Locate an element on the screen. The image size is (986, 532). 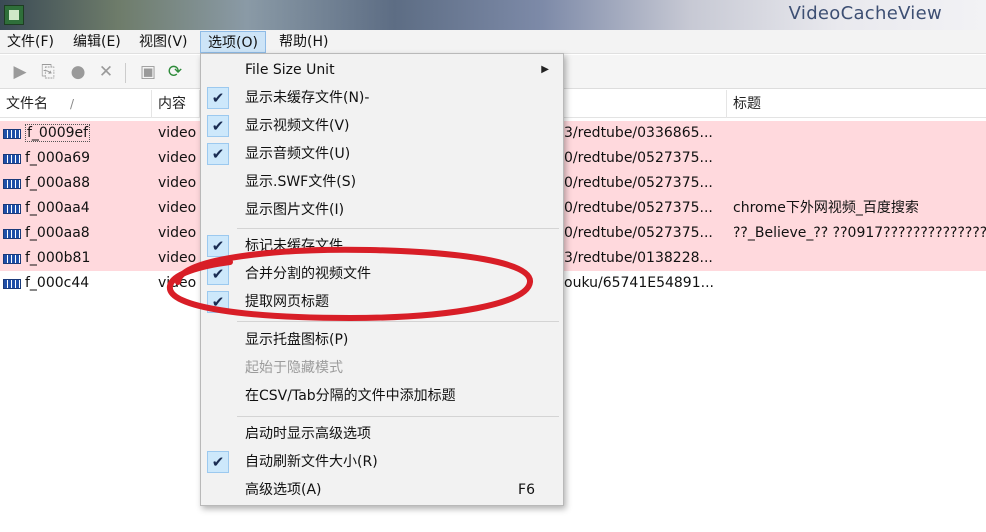
row-title: ??_Believe_?? ??0917?????????????? is located at coordinates (859, 233).